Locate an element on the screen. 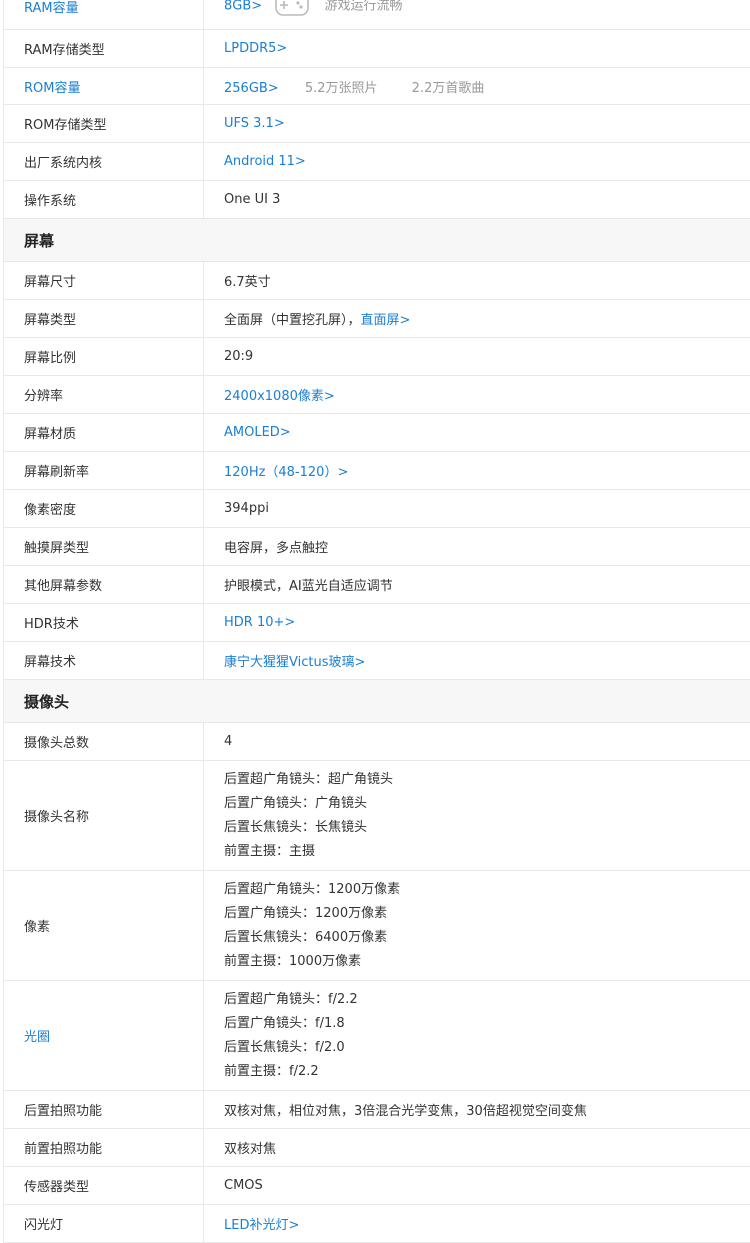 The height and width of the screenshot is (1243, 750). sensor-value: CMOS is located at coordinates (243, 1185).